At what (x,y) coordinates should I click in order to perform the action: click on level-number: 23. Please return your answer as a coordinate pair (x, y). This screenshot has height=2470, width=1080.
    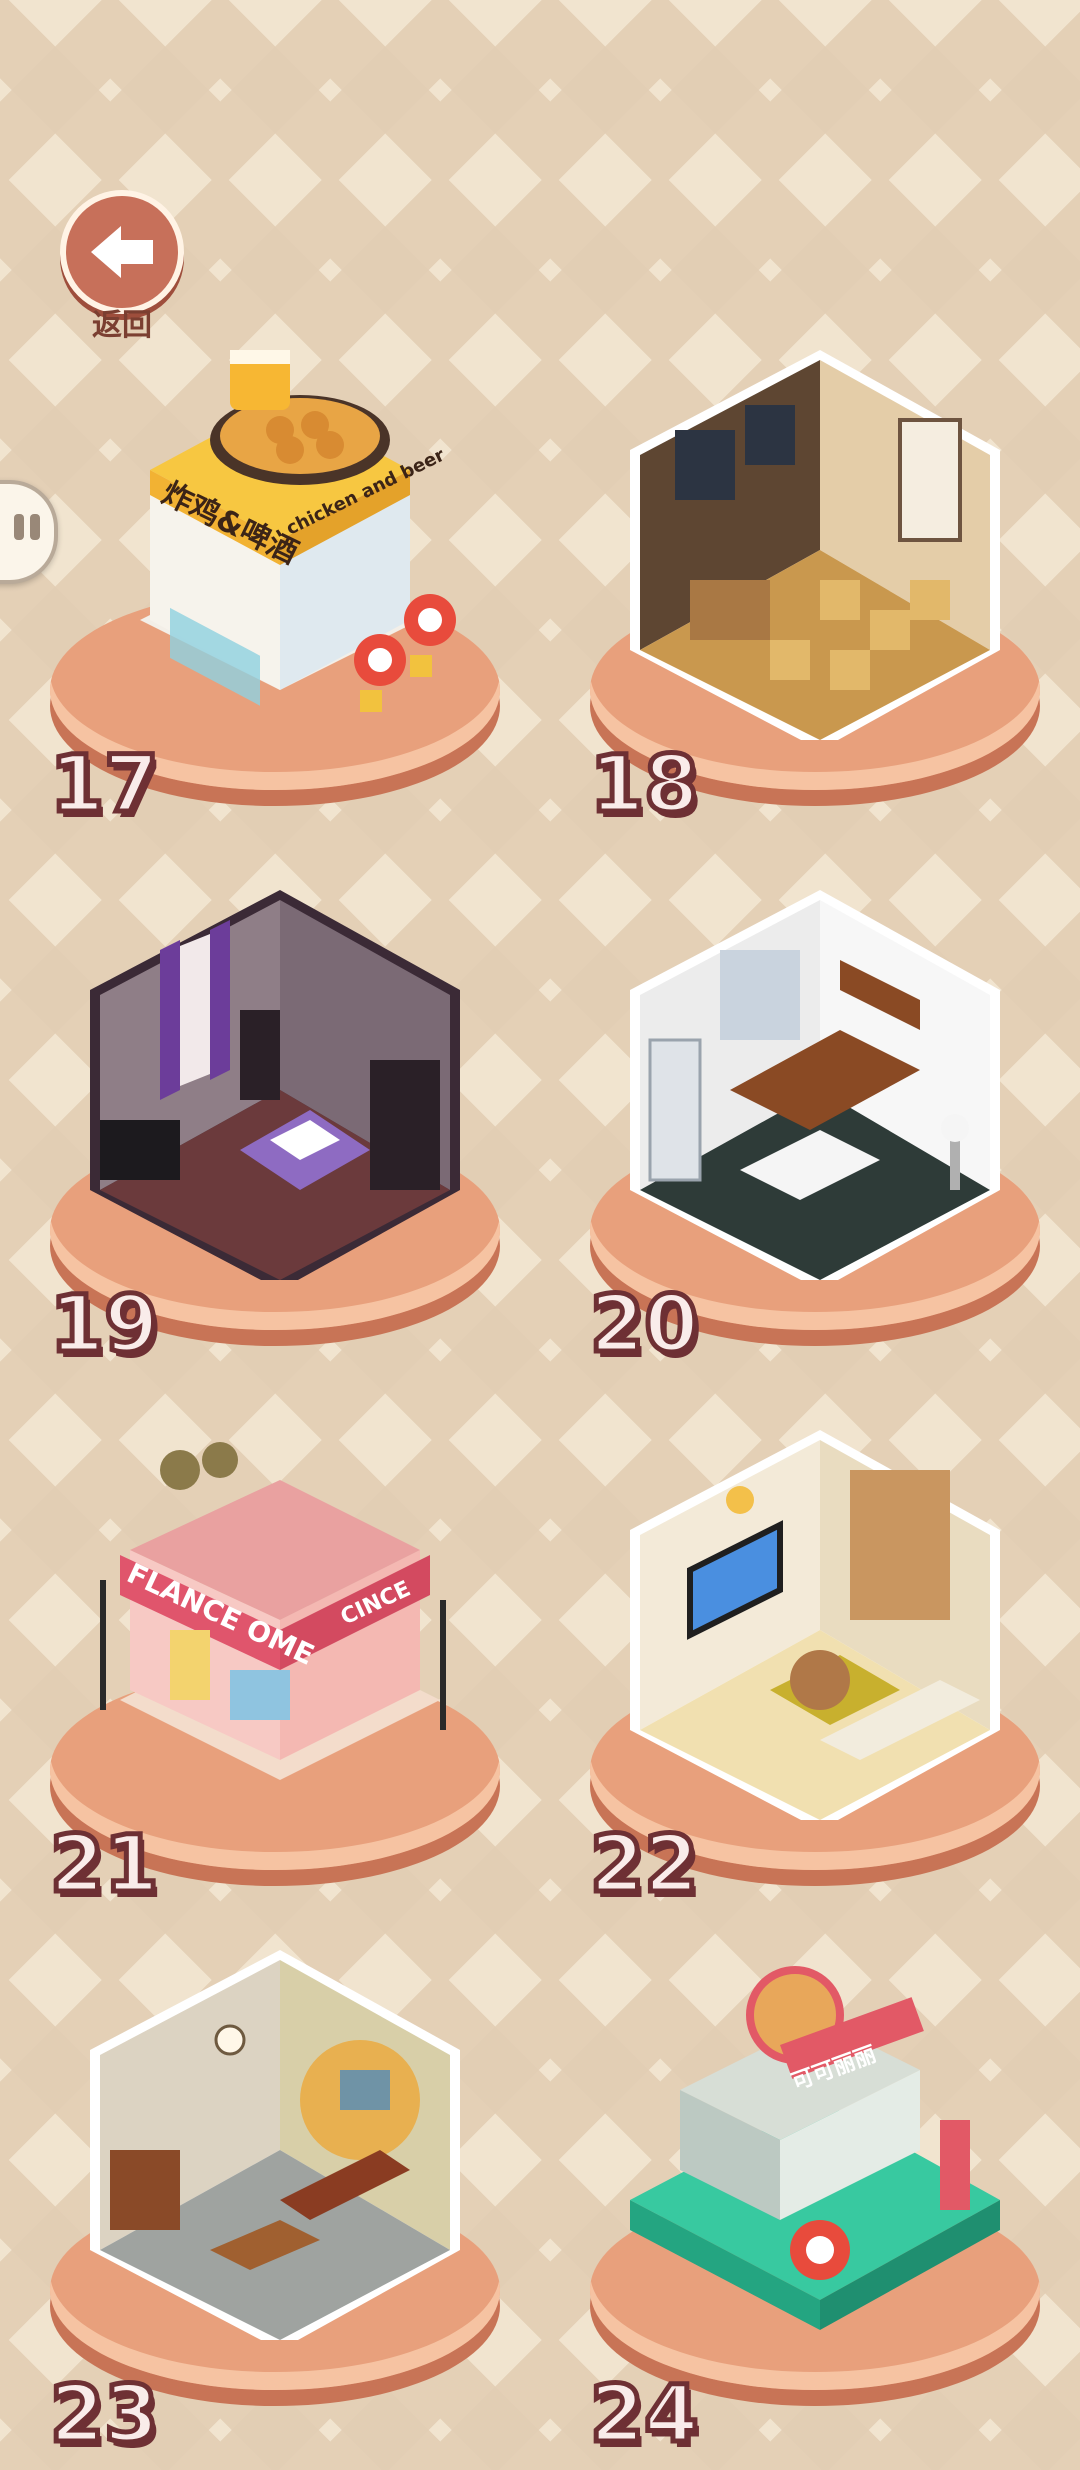
    Looking at the image, I should click on (105, 2415).